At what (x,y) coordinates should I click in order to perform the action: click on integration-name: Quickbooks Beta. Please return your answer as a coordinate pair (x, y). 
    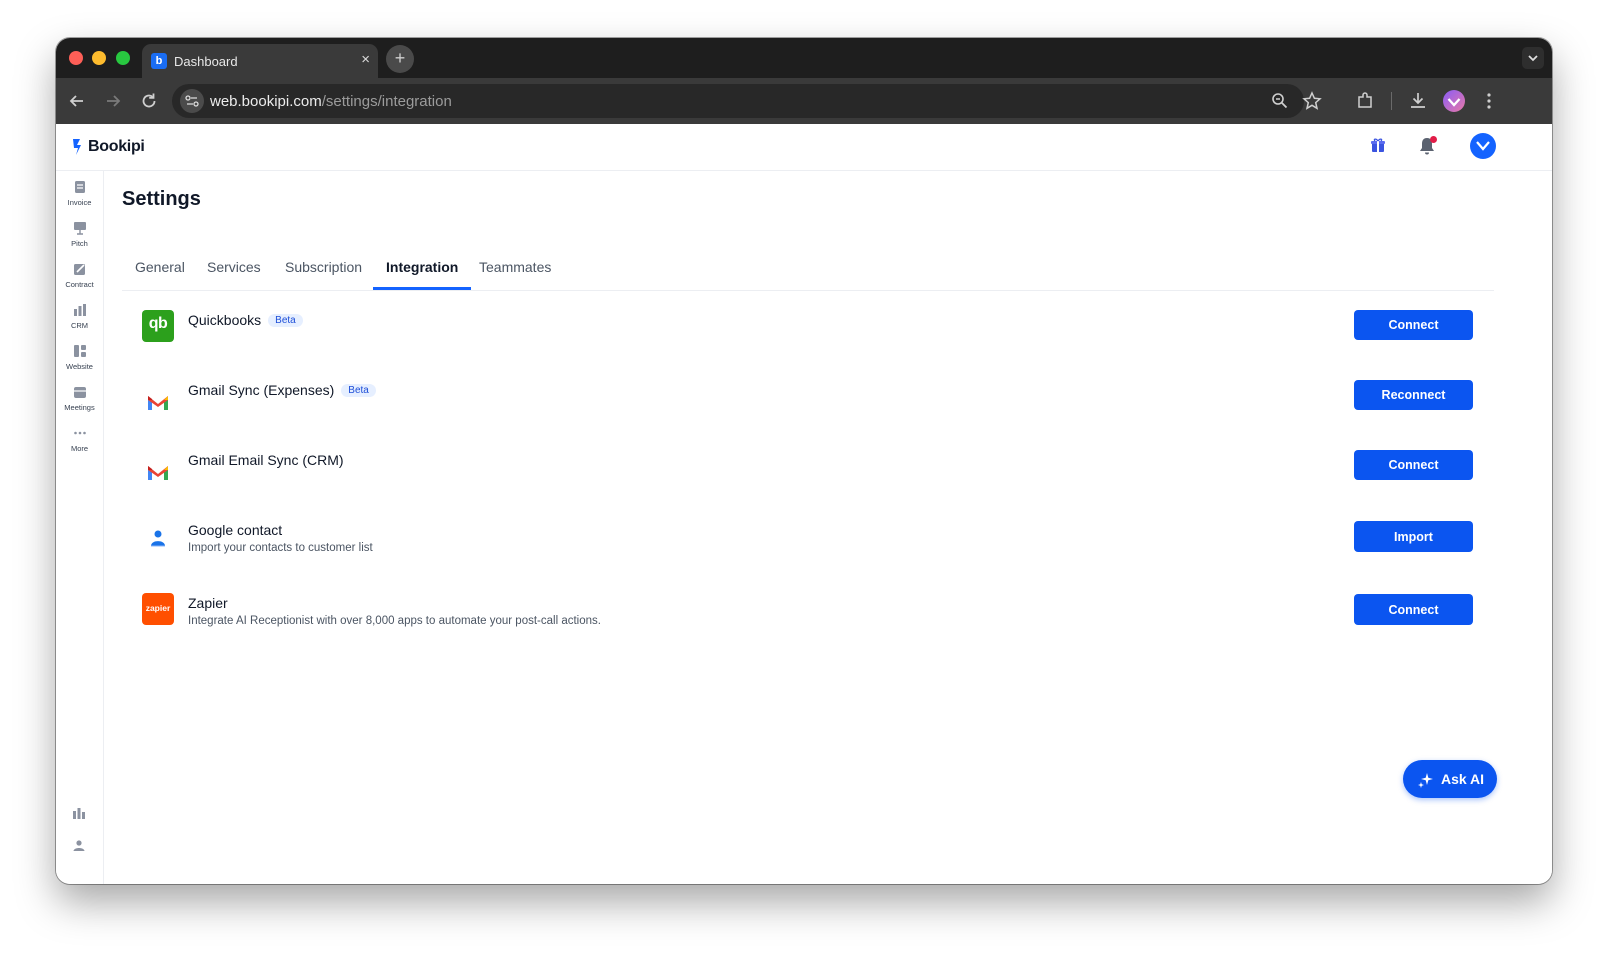
    Looking at the image, I should click on (245, 320).